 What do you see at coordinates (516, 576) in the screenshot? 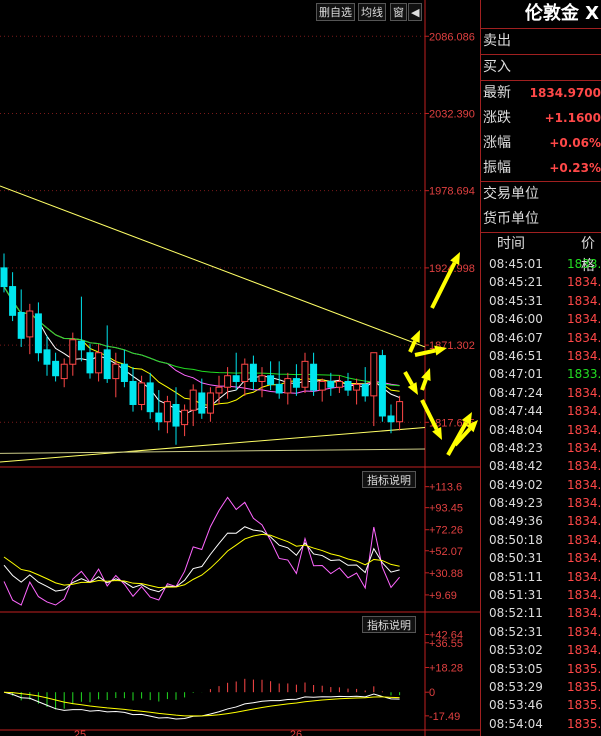
I see `tick-time: 08:51:11` at bounding box center [516, 576].